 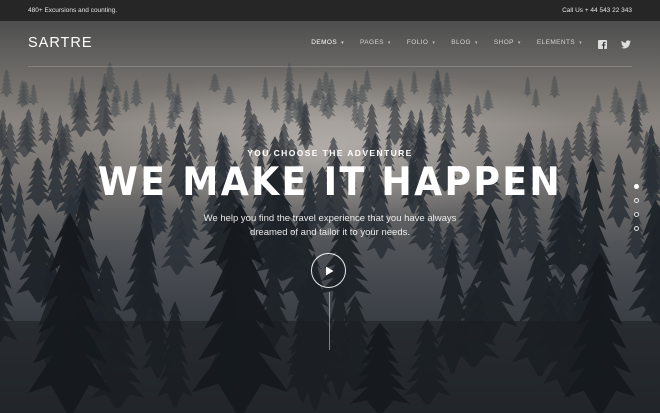 What do you see at coordinates (597, 10) in the screenshot?
I see `topbar-phone: Call Us + 44 543 22 343` at bounding box center [597, 10].